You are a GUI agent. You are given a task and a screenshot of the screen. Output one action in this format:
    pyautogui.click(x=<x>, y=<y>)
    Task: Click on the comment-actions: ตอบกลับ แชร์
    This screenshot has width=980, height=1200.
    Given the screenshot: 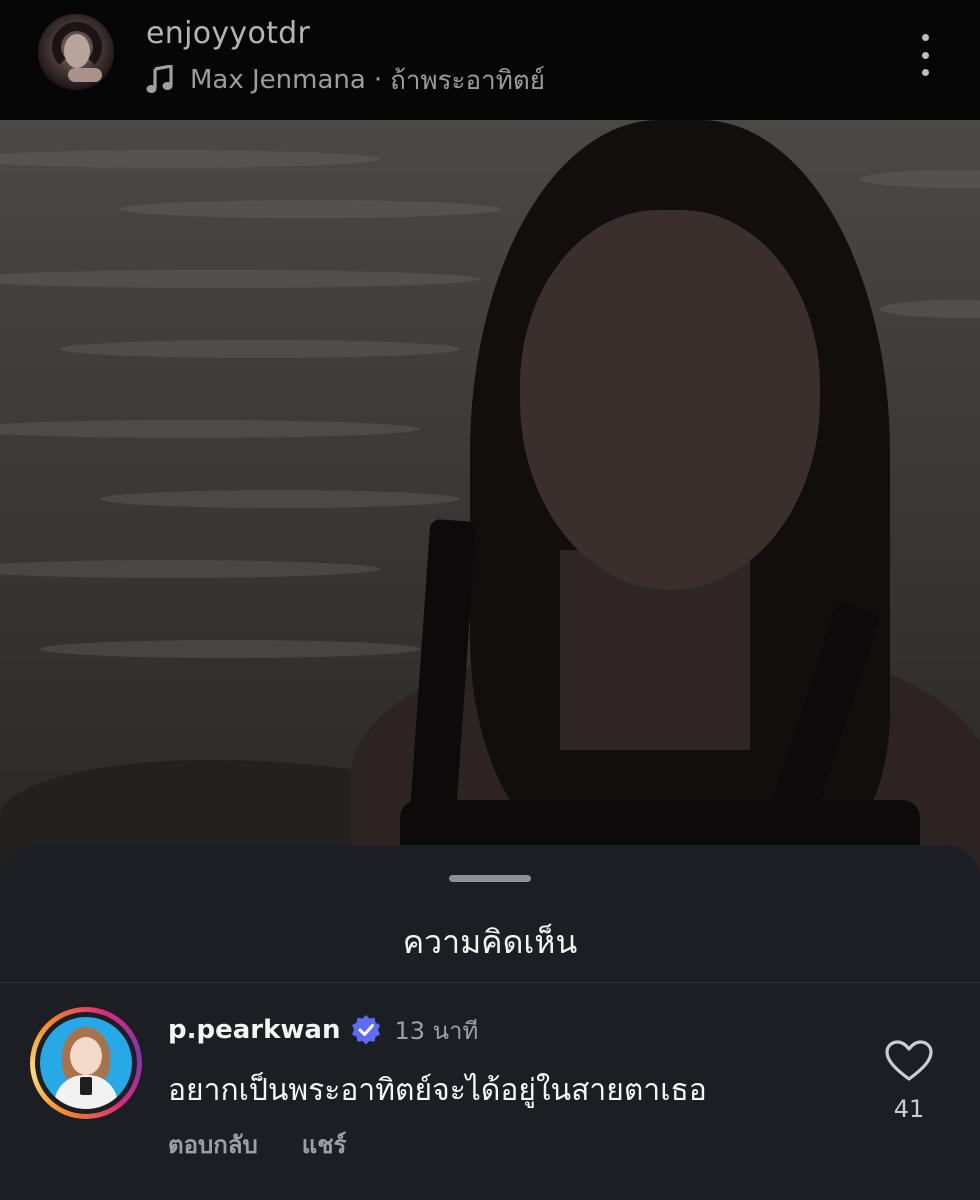 What is the action you would take?
    pyautogui.click(x=257, y=1144)
    